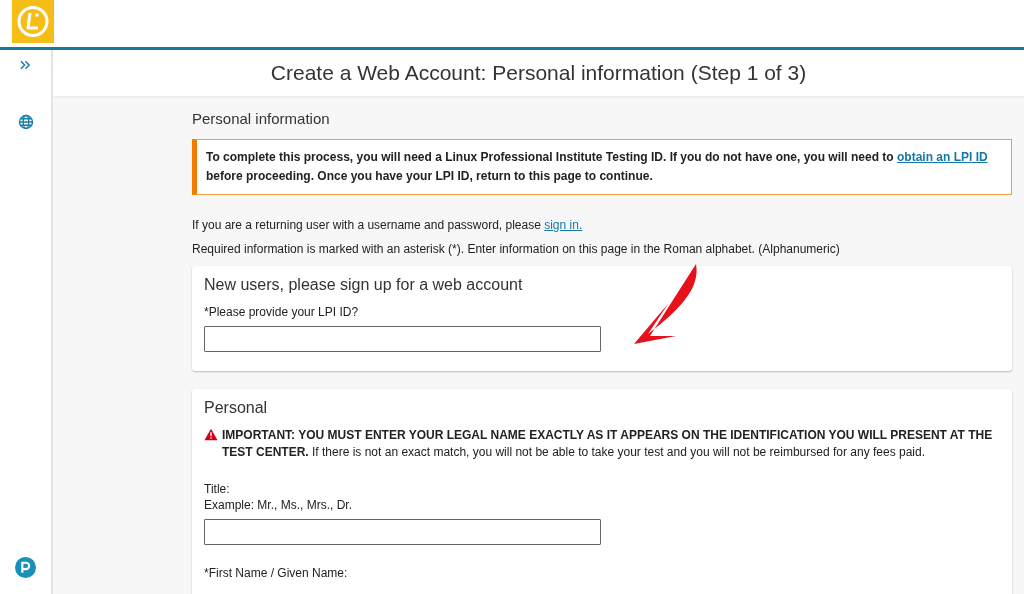 This screenshot has width=1024, height=594. What do you see at coordinates (281, 312) in the screenshot?
I see `field-label: *Please provide your LPI ID?` at bounding box center [281, 312].